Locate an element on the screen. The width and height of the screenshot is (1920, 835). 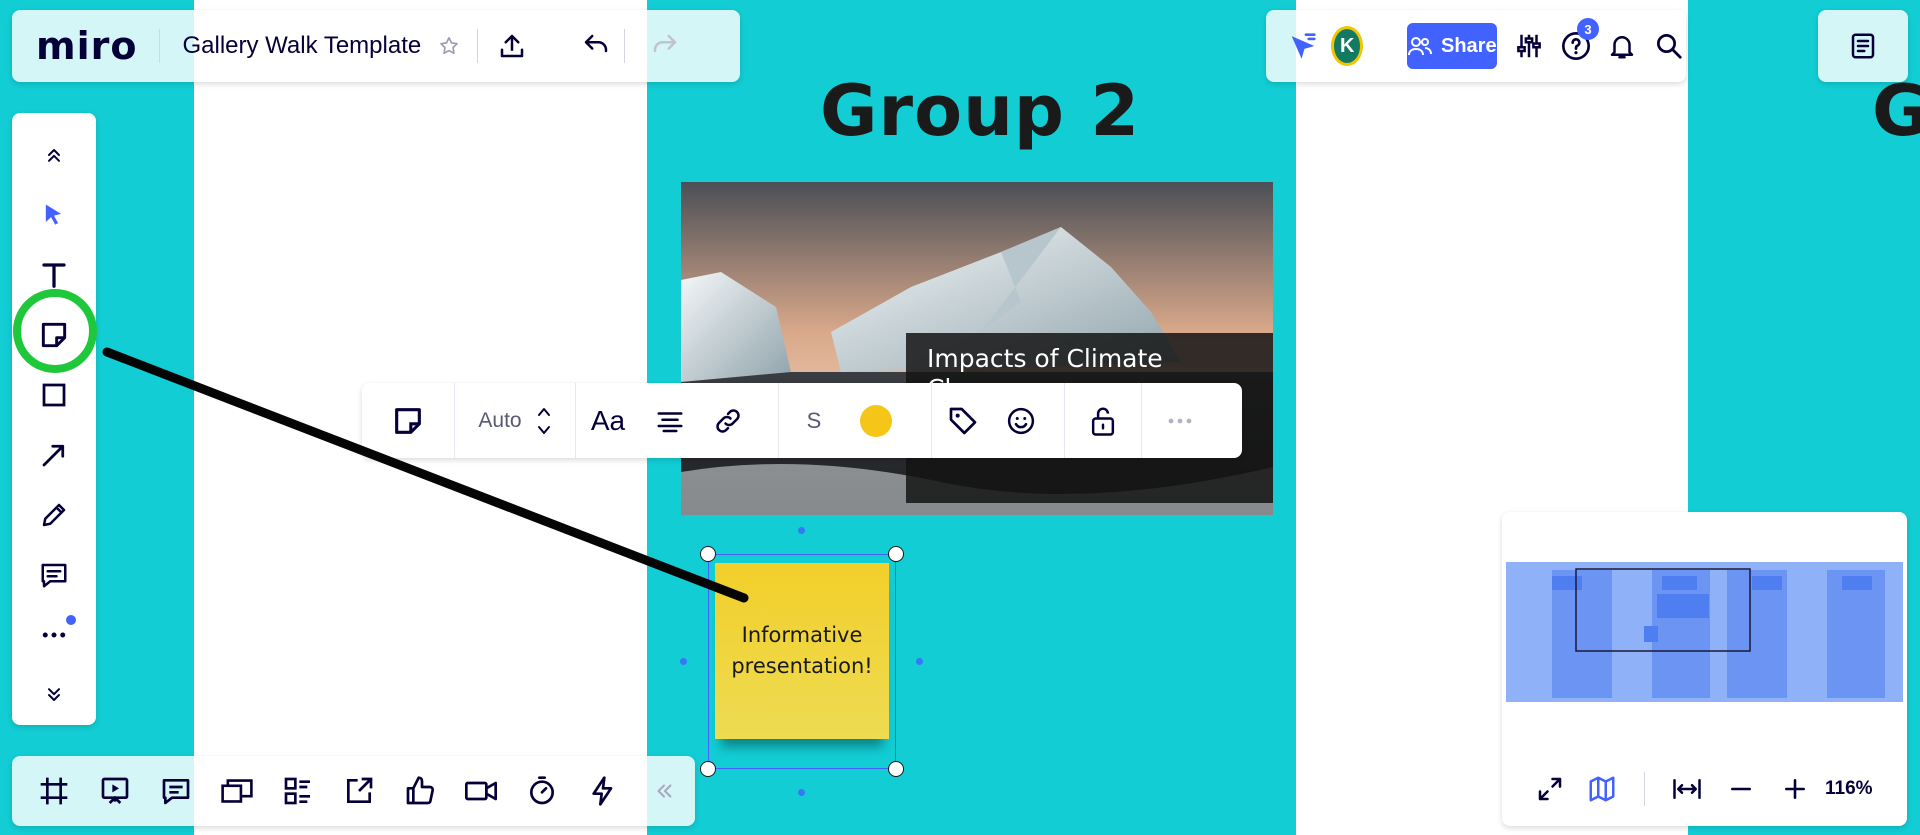
sticky-context-toolbar: Auto Aa S is located at coordinates (802, 420).